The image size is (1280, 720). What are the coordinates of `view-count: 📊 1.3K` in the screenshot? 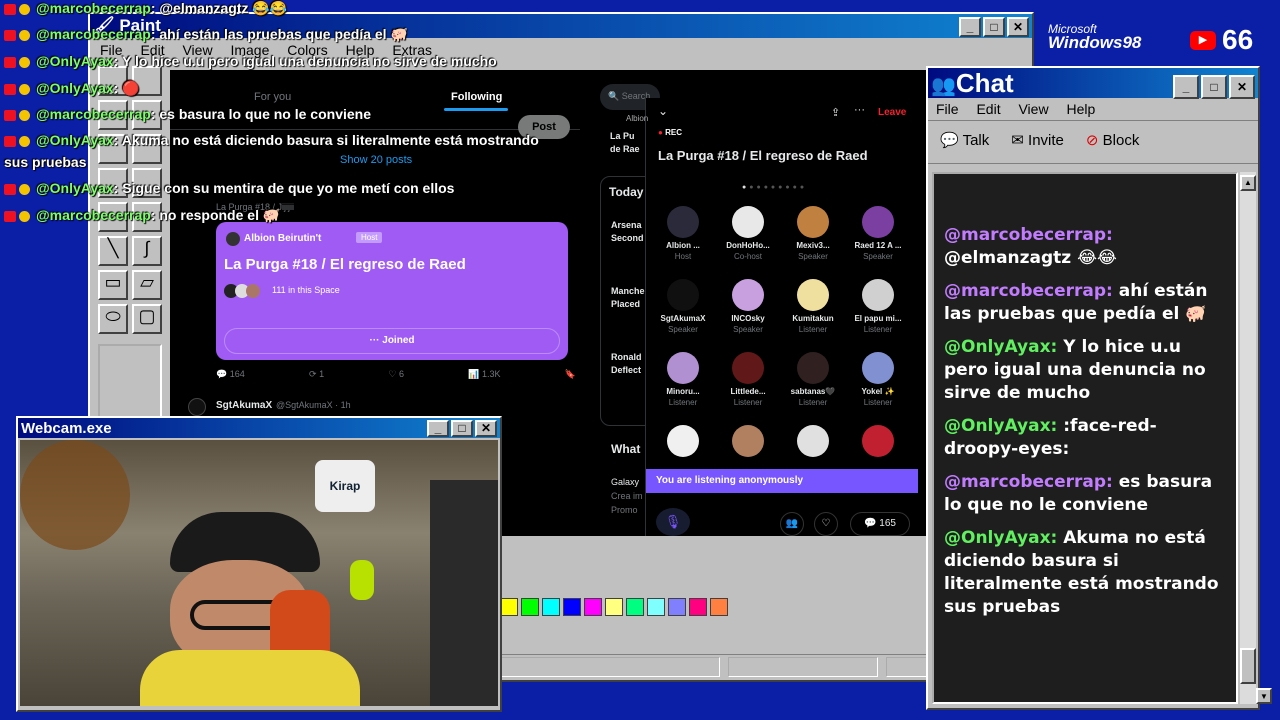 It's located at (484, 374).